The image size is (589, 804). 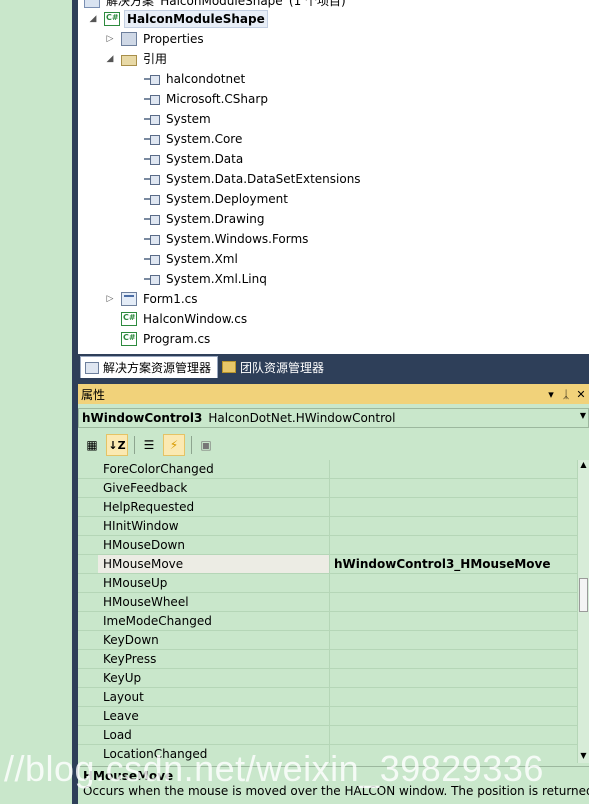 I want to click on scroll-down-icon: ▼, so click(x=583, y=757).